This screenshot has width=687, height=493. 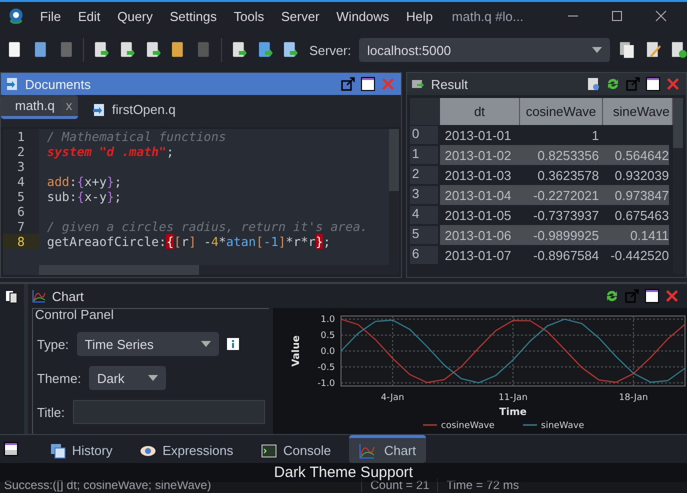 What do you see at coordinates (21, 226) in the screenshot?
I see `line-number: 7` at bounding box center [21, 226].